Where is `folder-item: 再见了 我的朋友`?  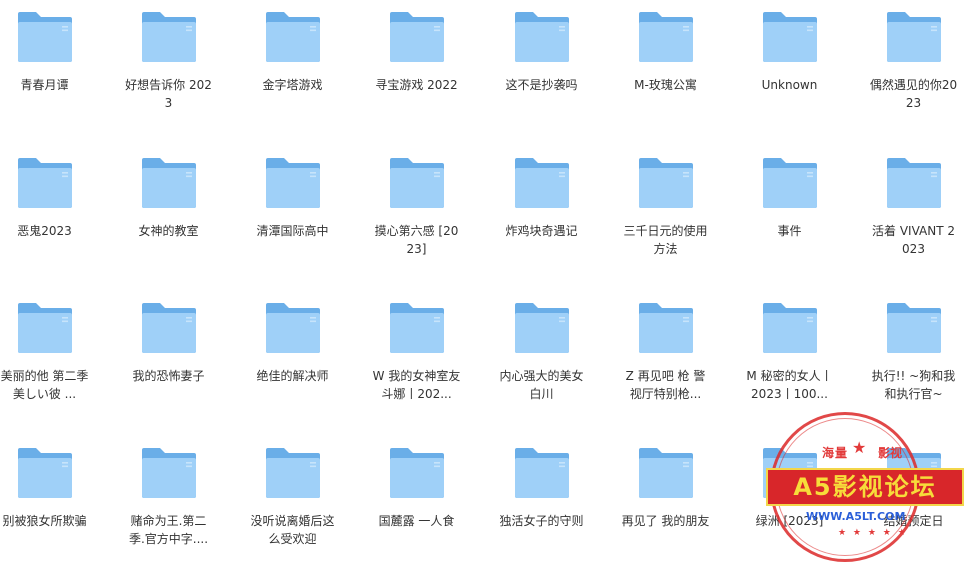 folder-item: 再见了 我的朋友 is located at coordinates (683, 506).